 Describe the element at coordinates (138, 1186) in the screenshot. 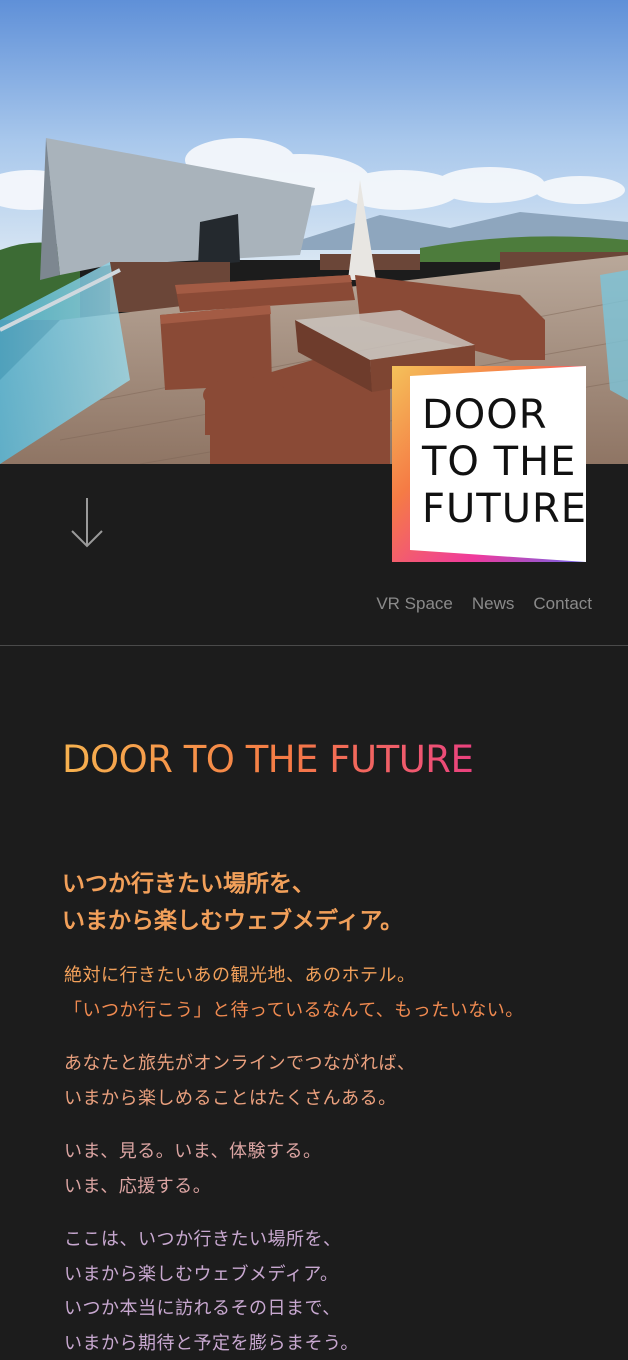

I see `paragraph-line: いま、応援する。` at that location.